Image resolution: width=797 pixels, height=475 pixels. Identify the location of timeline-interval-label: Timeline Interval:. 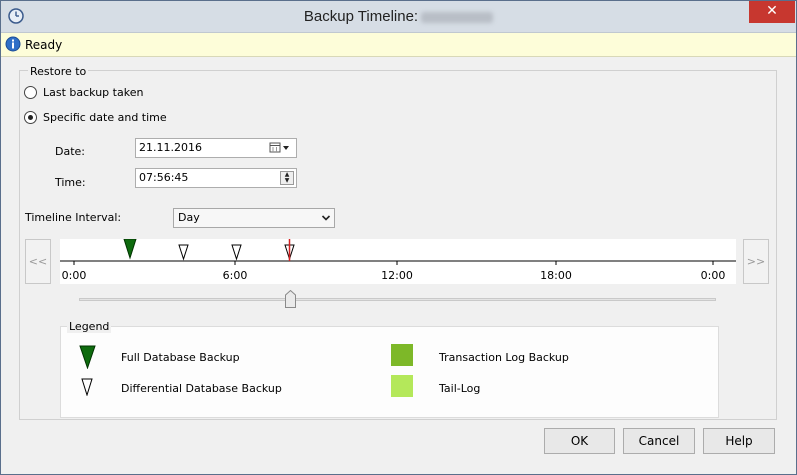
(73, 217).